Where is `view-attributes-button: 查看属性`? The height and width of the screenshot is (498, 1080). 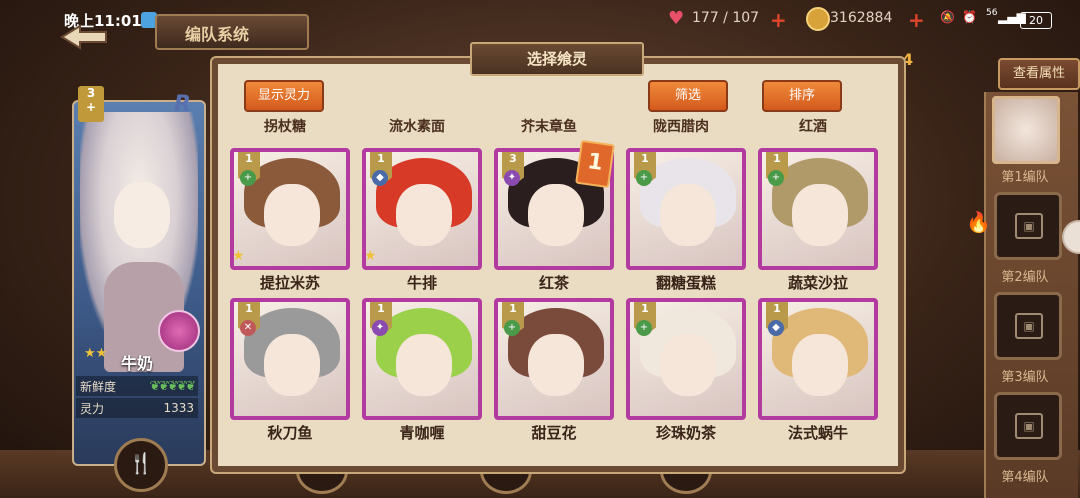
view-attributes-button: 查看属性 is located at coordinates (1039, 74).